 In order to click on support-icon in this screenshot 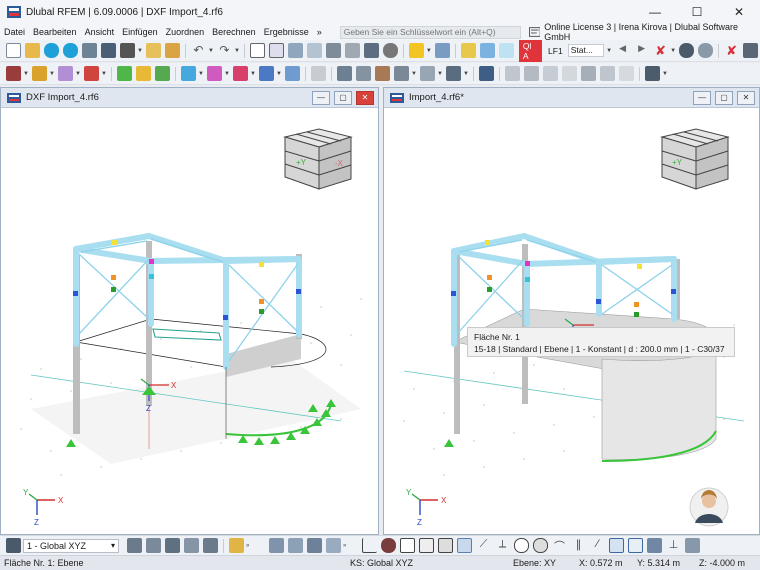, I will do `click(124, 73)`.